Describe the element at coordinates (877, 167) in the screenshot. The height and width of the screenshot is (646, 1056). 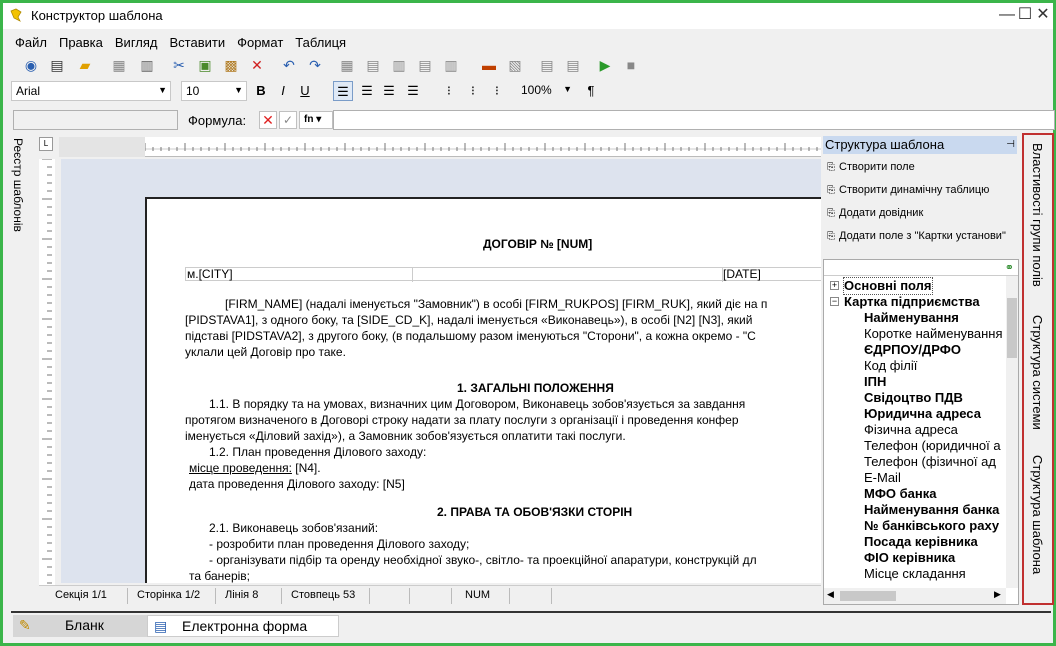
I see `action-label: Створити поле` at that location.